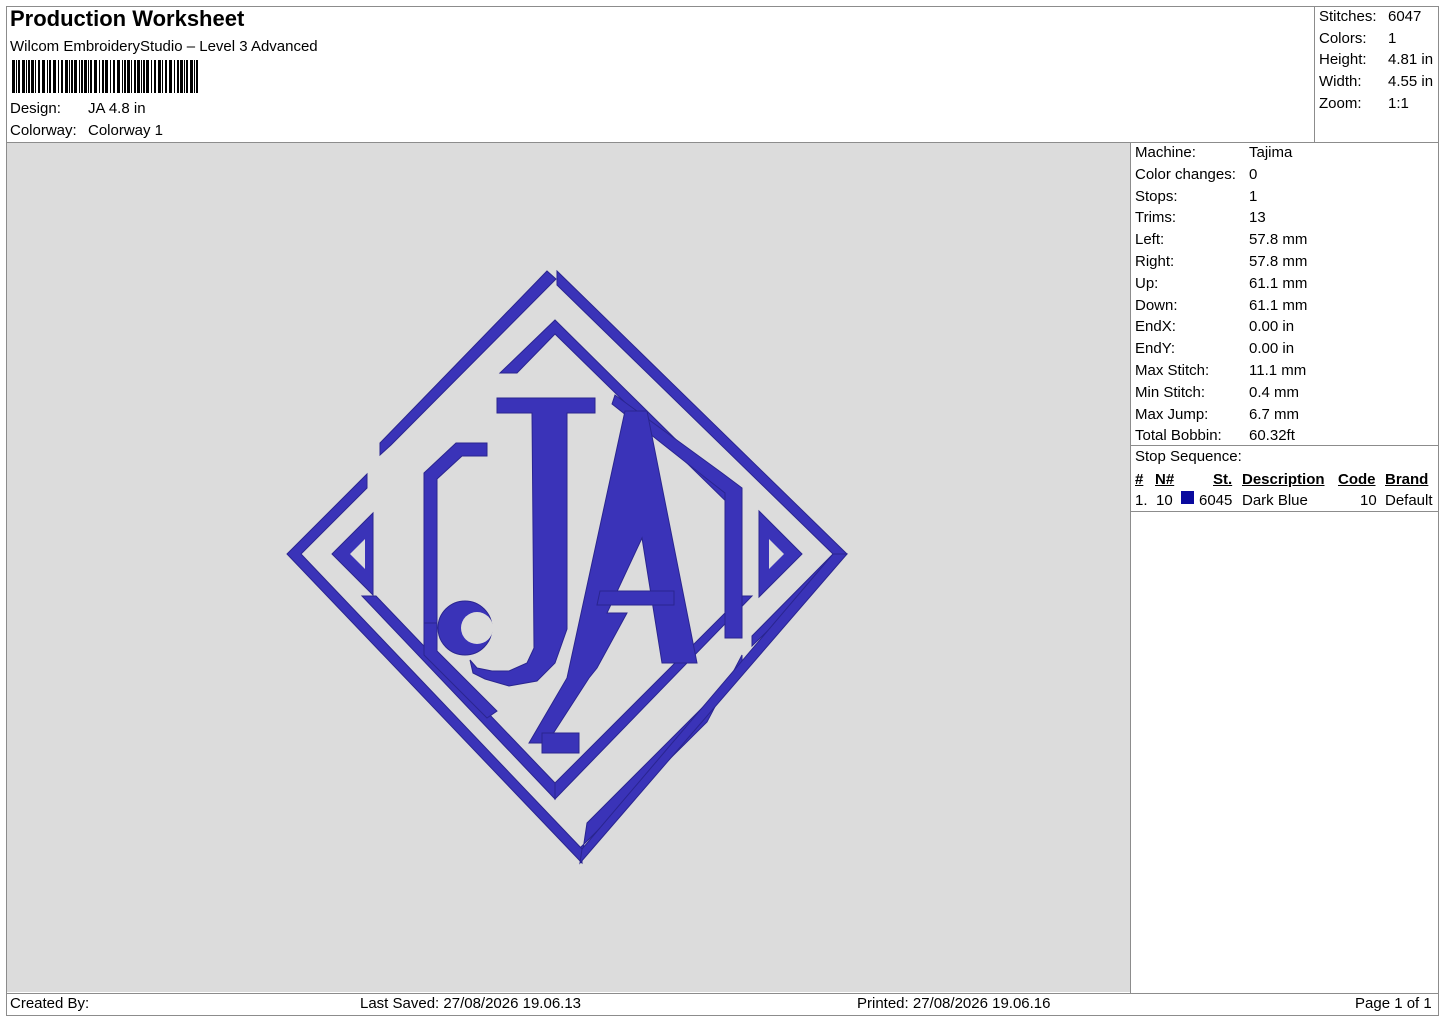 The height and width of the screenshot is (1021, 1445). I want to click on property-label: Machine:, so click(1165, 152).